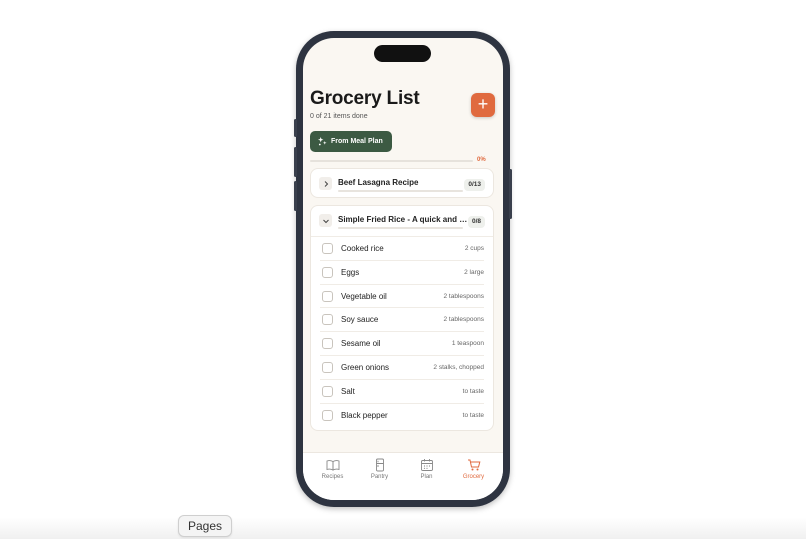 The height and width of the screenshot is (539, 806). I want to click on ingredient-name: Green onions, so click(365, 367).